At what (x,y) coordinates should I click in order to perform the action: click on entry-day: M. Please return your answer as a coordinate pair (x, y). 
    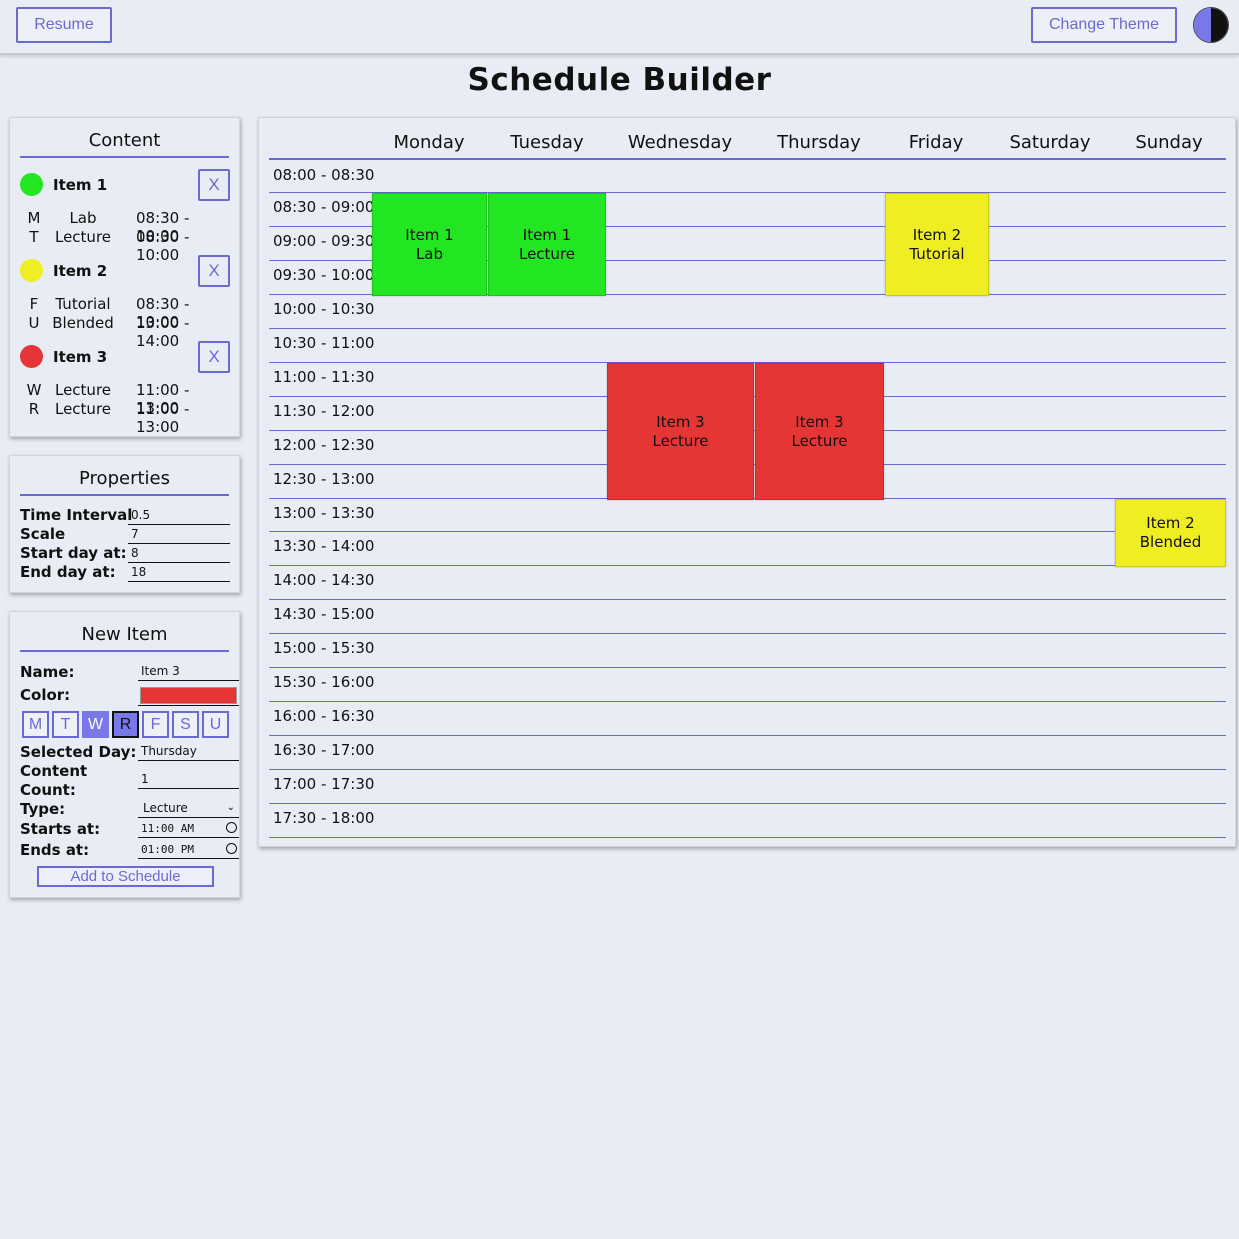
    Looking at the image, I should click on (34, 218).